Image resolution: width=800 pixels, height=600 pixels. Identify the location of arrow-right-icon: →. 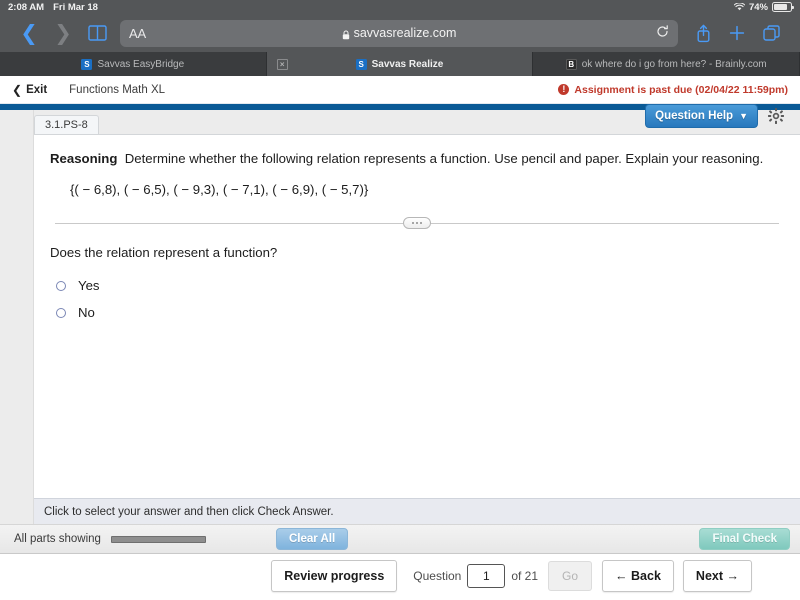
(733, 576).